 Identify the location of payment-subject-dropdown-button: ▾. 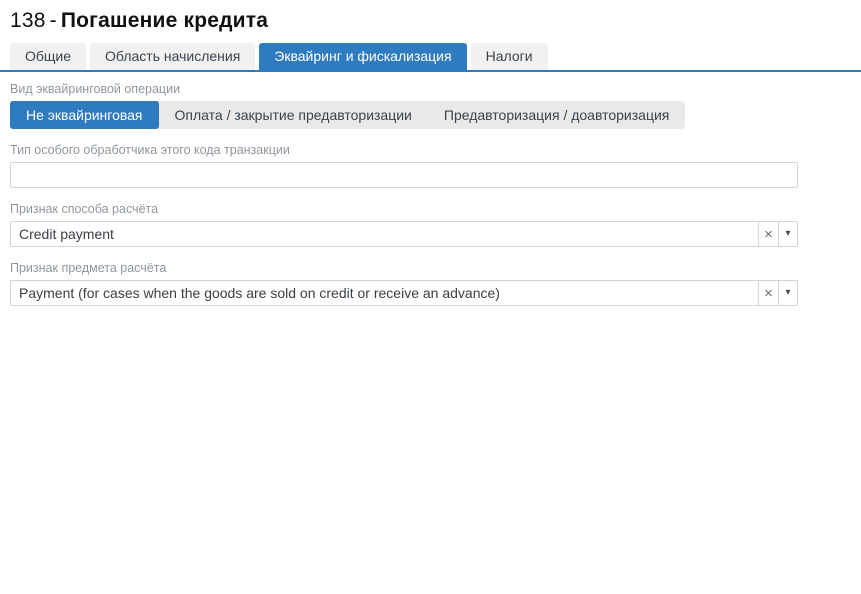
(787, 293).